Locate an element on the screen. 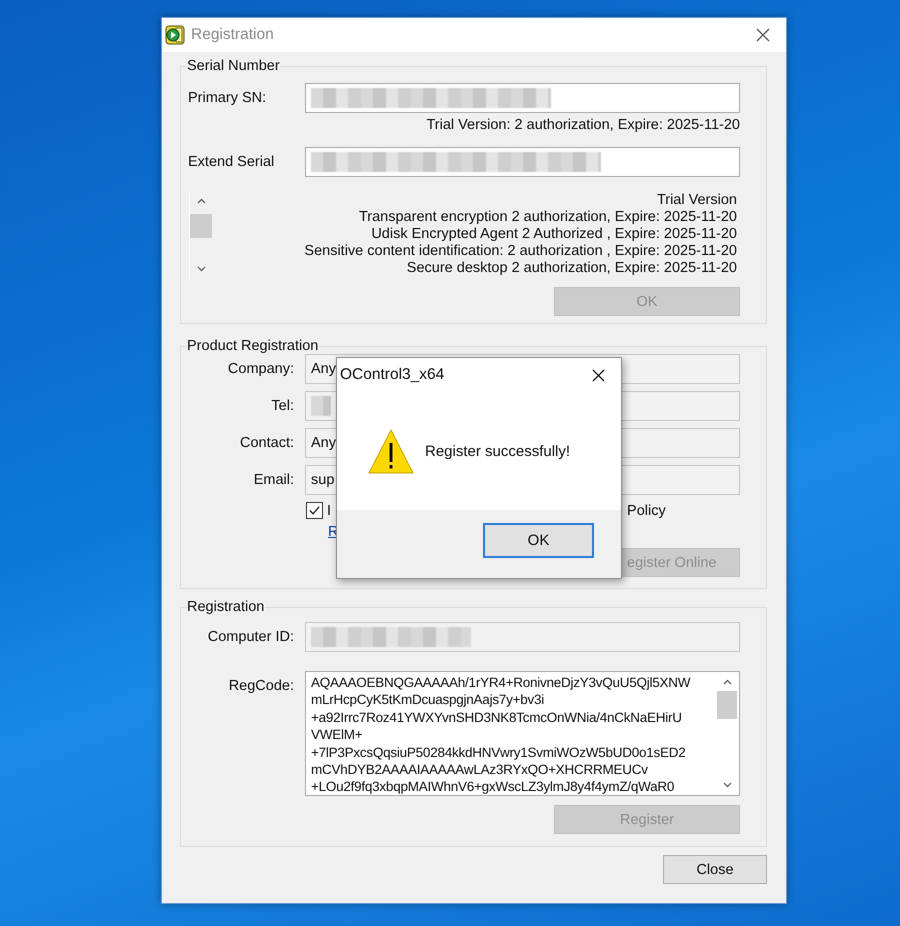 Image resolution: width=900 pixels, height=926 pixels. field-label: Tel: is located at coordinates (282, 406).